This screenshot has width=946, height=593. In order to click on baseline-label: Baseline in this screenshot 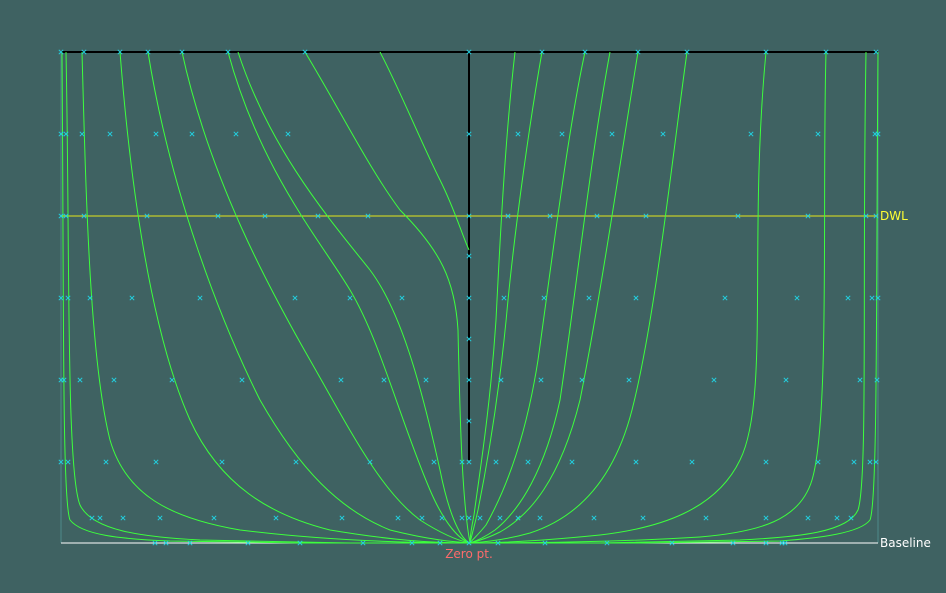, I will do `click(905, 543)`.